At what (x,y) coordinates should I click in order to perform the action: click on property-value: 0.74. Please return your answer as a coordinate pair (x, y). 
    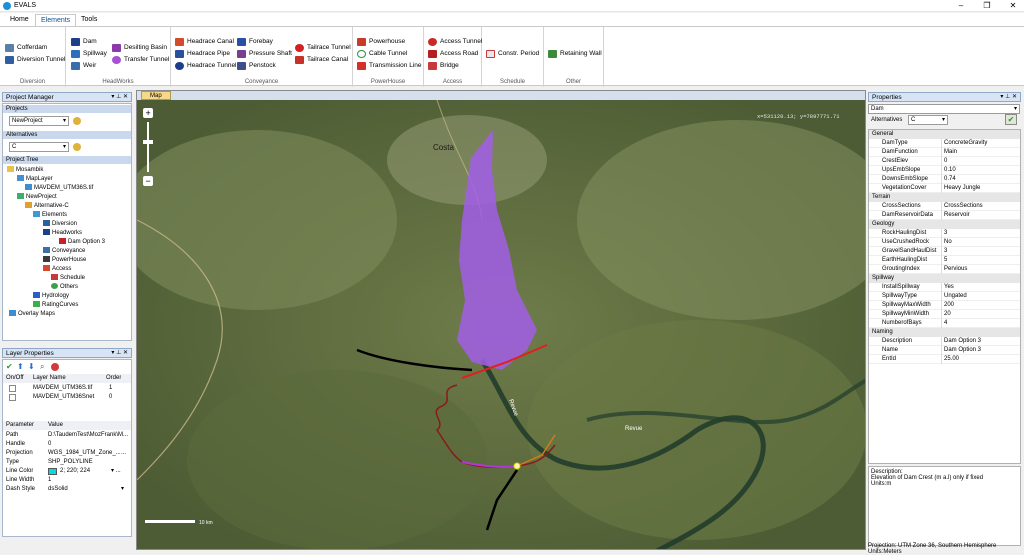
    Looking at the image, I should click on (980, 179).